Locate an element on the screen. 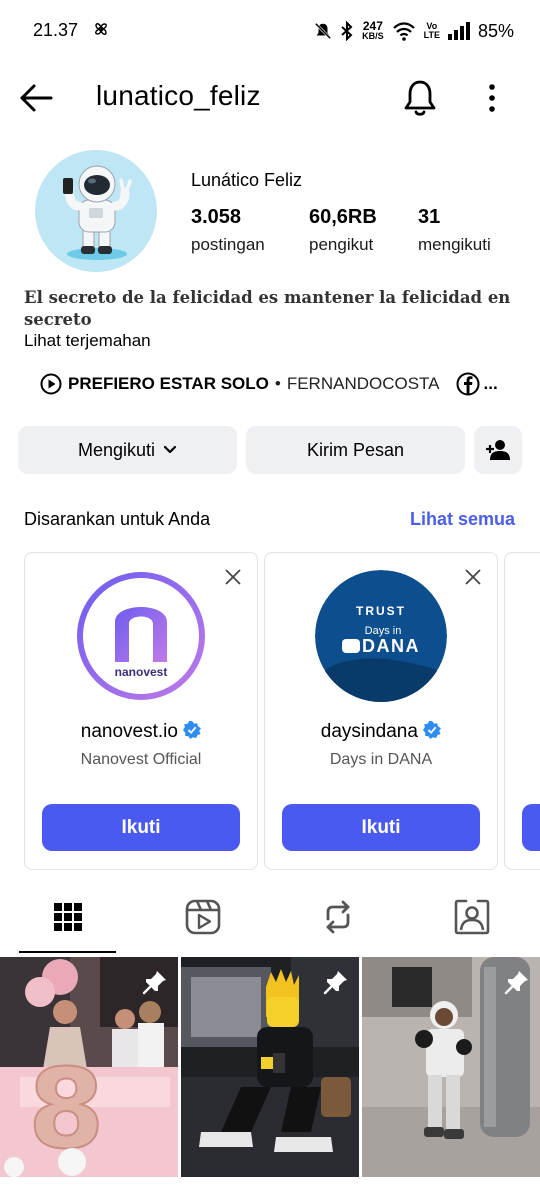 This screenshot has width=540, height=1200. see-translation-link: Lihat terjemahan is located at coordinates (87, 341).